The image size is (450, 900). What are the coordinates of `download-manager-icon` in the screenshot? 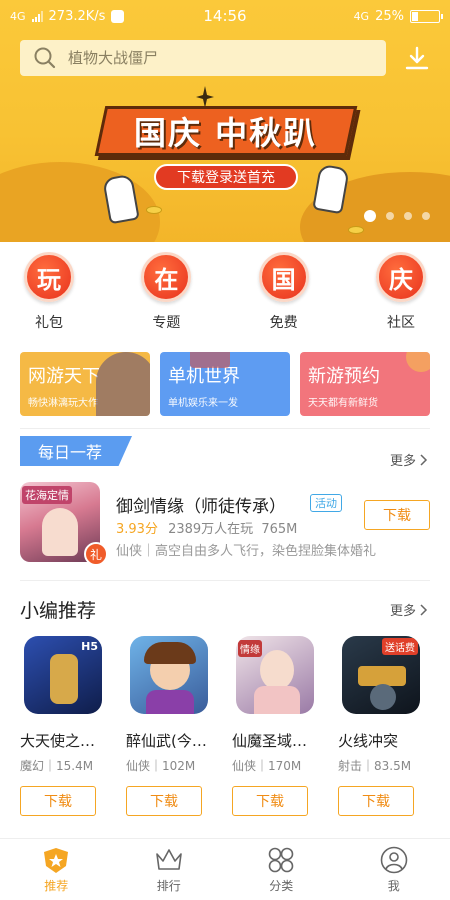 It's located at (417, 58).